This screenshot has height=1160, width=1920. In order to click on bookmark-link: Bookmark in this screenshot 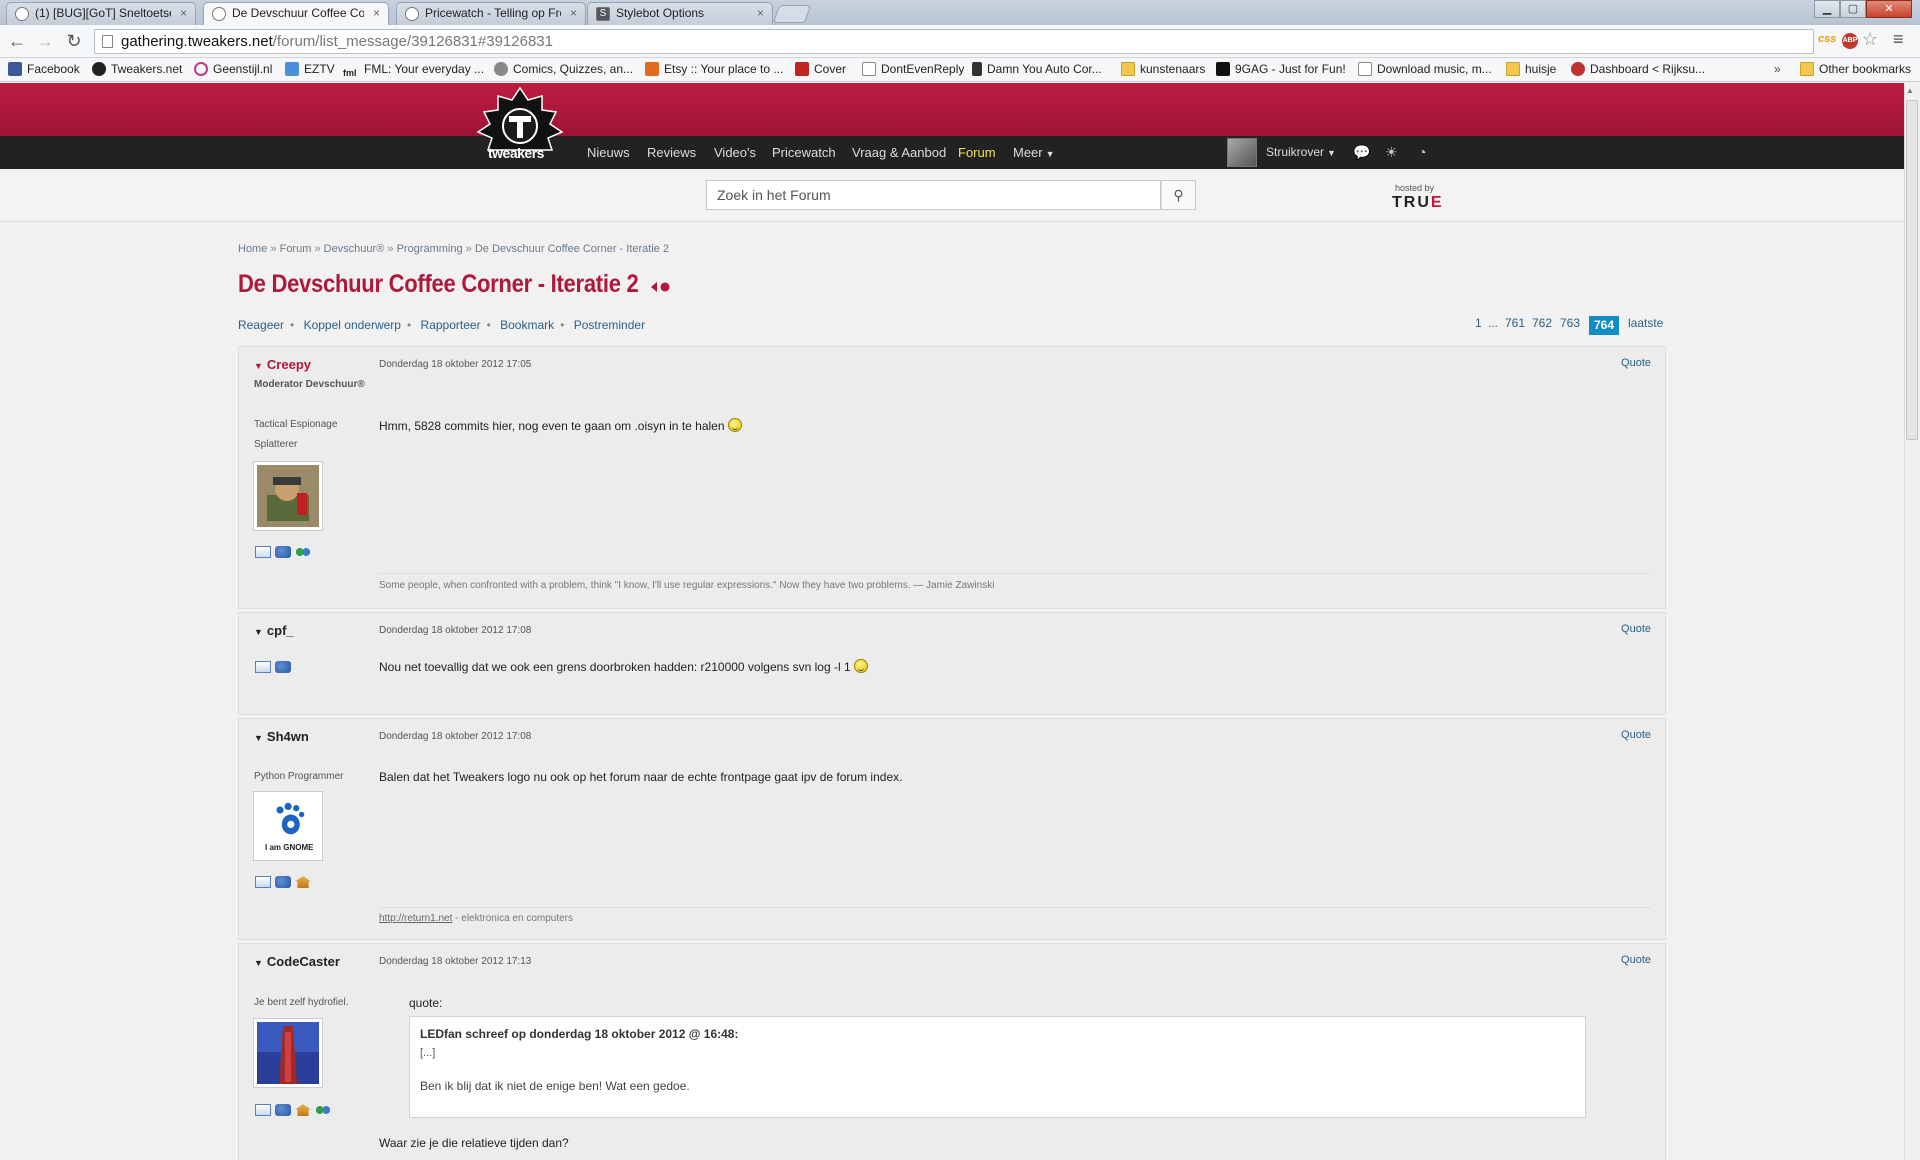, I will do `click(527, 325)`.